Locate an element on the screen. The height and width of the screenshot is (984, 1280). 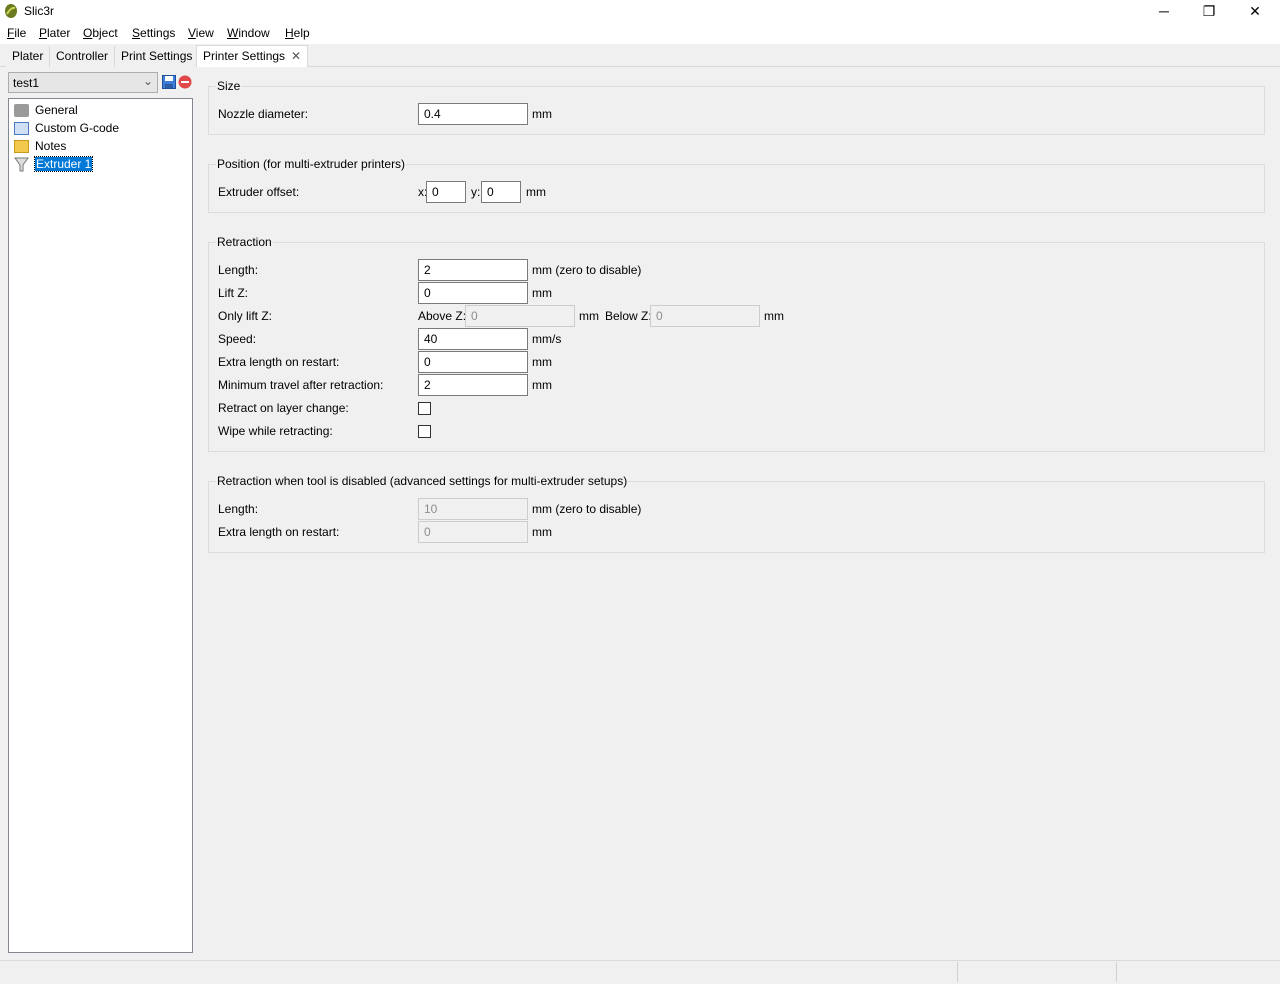
retract-speed-unit: mm/s is located at coordinates (547, 339).